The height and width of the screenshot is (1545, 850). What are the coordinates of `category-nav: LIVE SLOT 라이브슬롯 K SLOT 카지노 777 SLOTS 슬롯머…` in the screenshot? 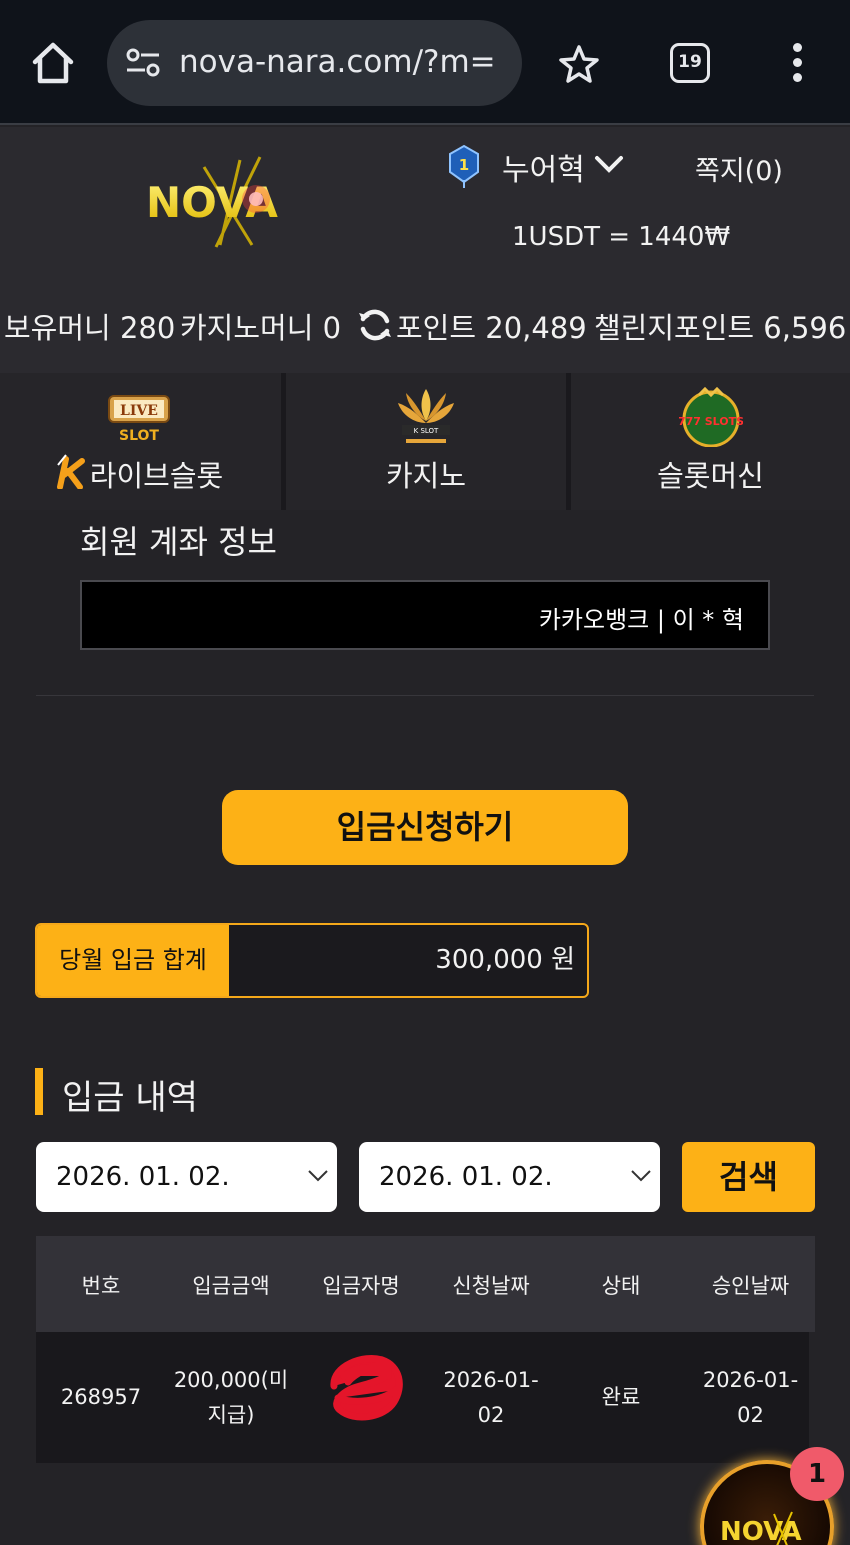 It's located at (425, 441).